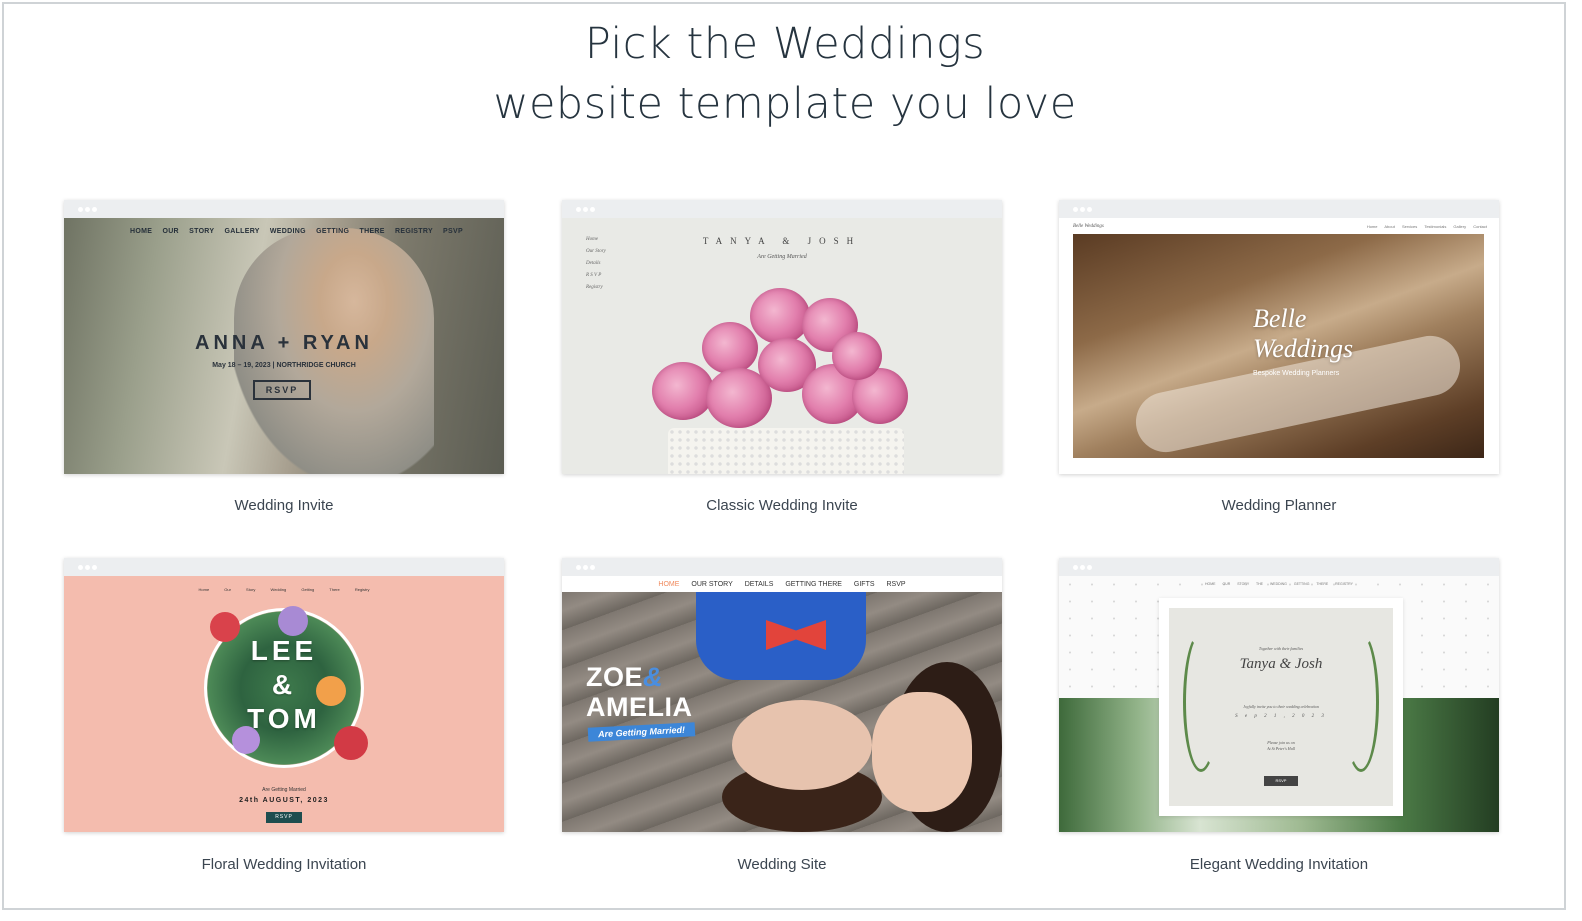 This screenshot has height=921, width=1582. I want to click on ampersand: &, so click(653, 677).